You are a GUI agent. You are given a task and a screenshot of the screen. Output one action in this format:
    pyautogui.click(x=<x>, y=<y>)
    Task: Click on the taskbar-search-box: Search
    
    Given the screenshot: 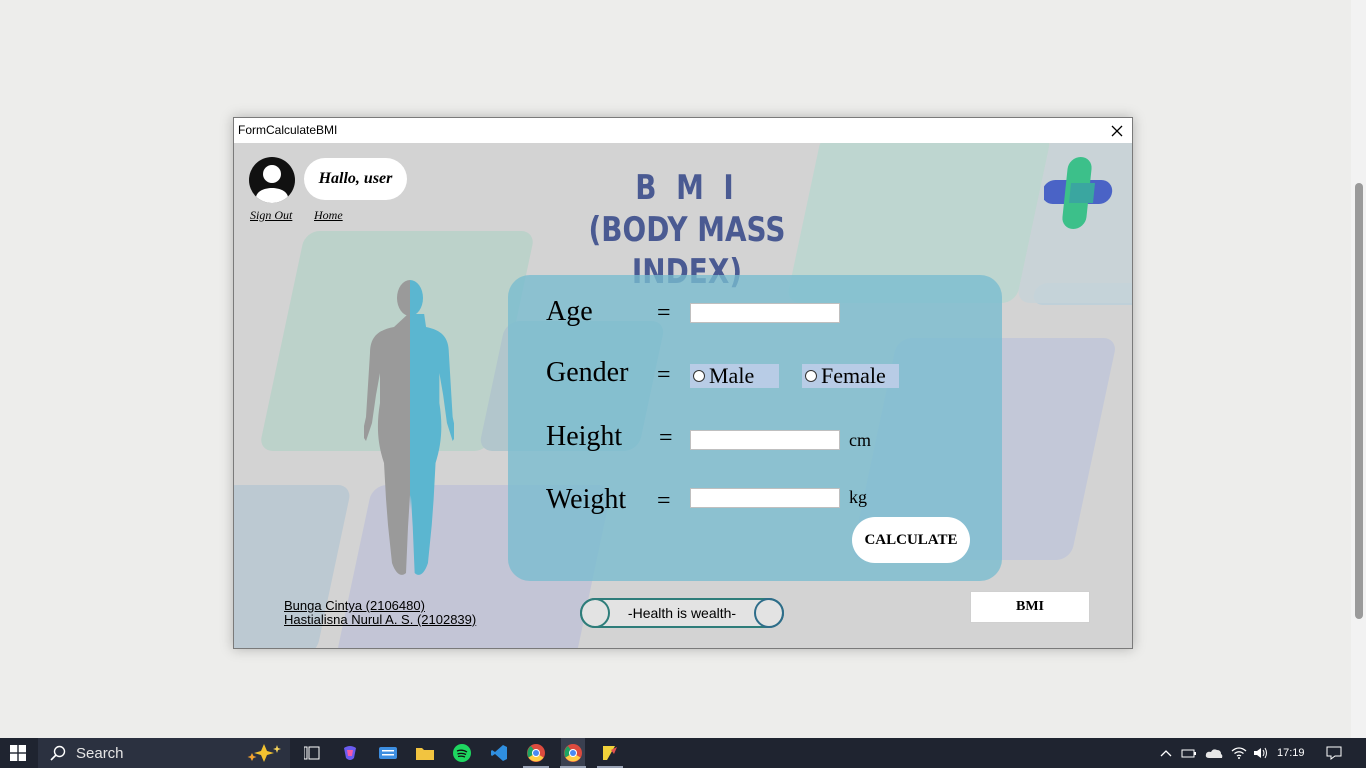 What is the action you would take?
    pyautogui.click(x=164, y=753)
    